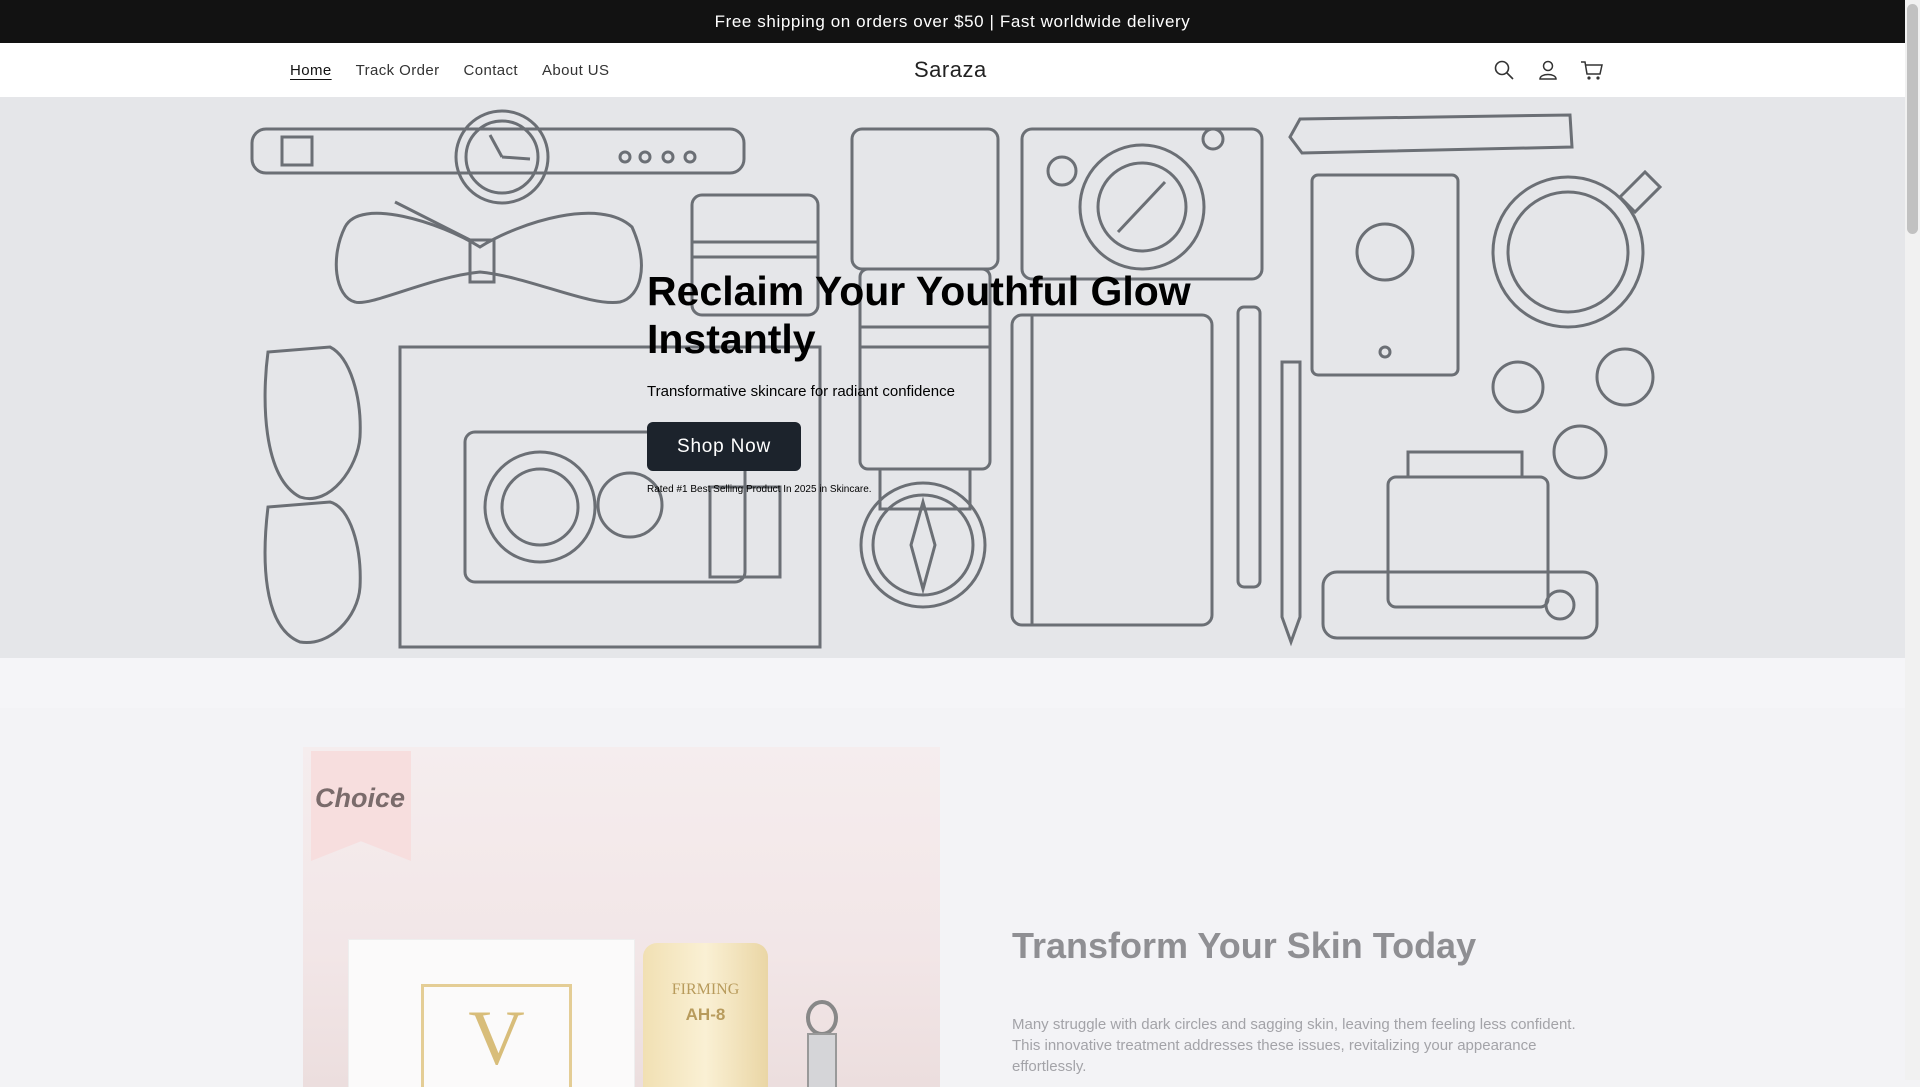  What do you see at coordinates (724, 446) in the screenshot?
I see `shop-now-button: Shop Now` at bounding box center [724, 446].